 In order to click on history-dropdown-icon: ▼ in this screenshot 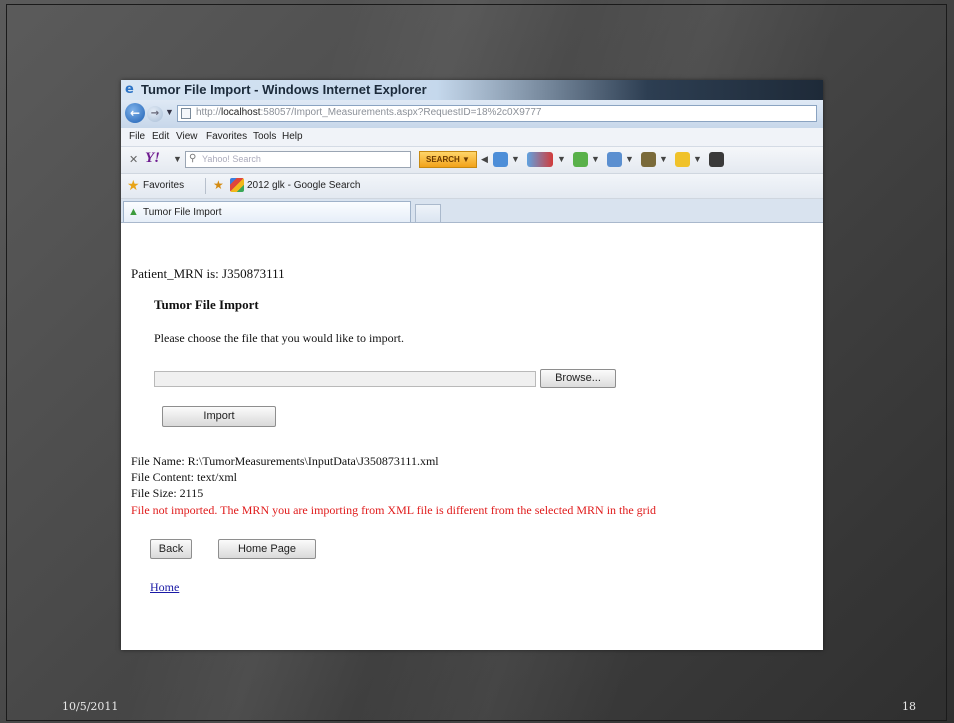, I will do `click(169, 112)`.